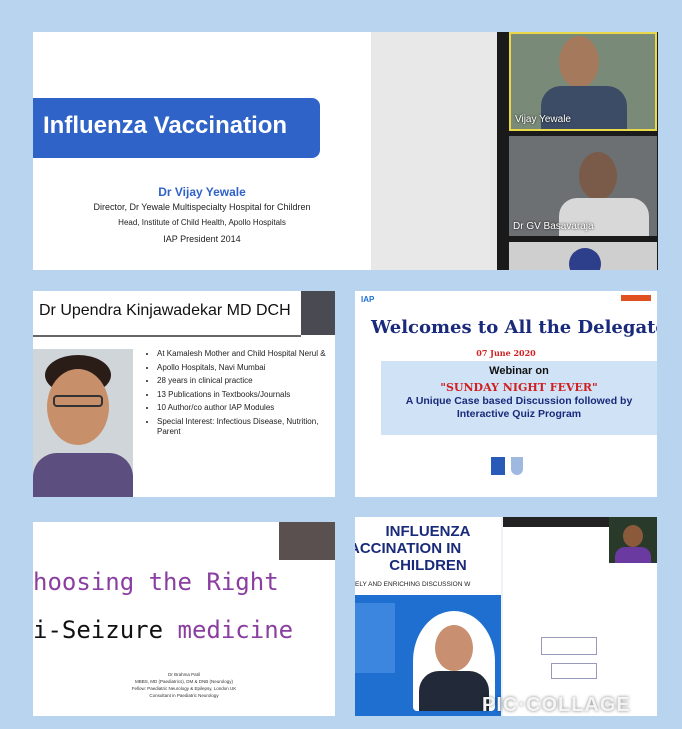 The image size is (682, 729). What do you see at coordinates (413, 584) in the screenshot?
I see `slide-tagline: ELY AND ENRICHING DISCUSSION W` at bounding box center [413, 584].